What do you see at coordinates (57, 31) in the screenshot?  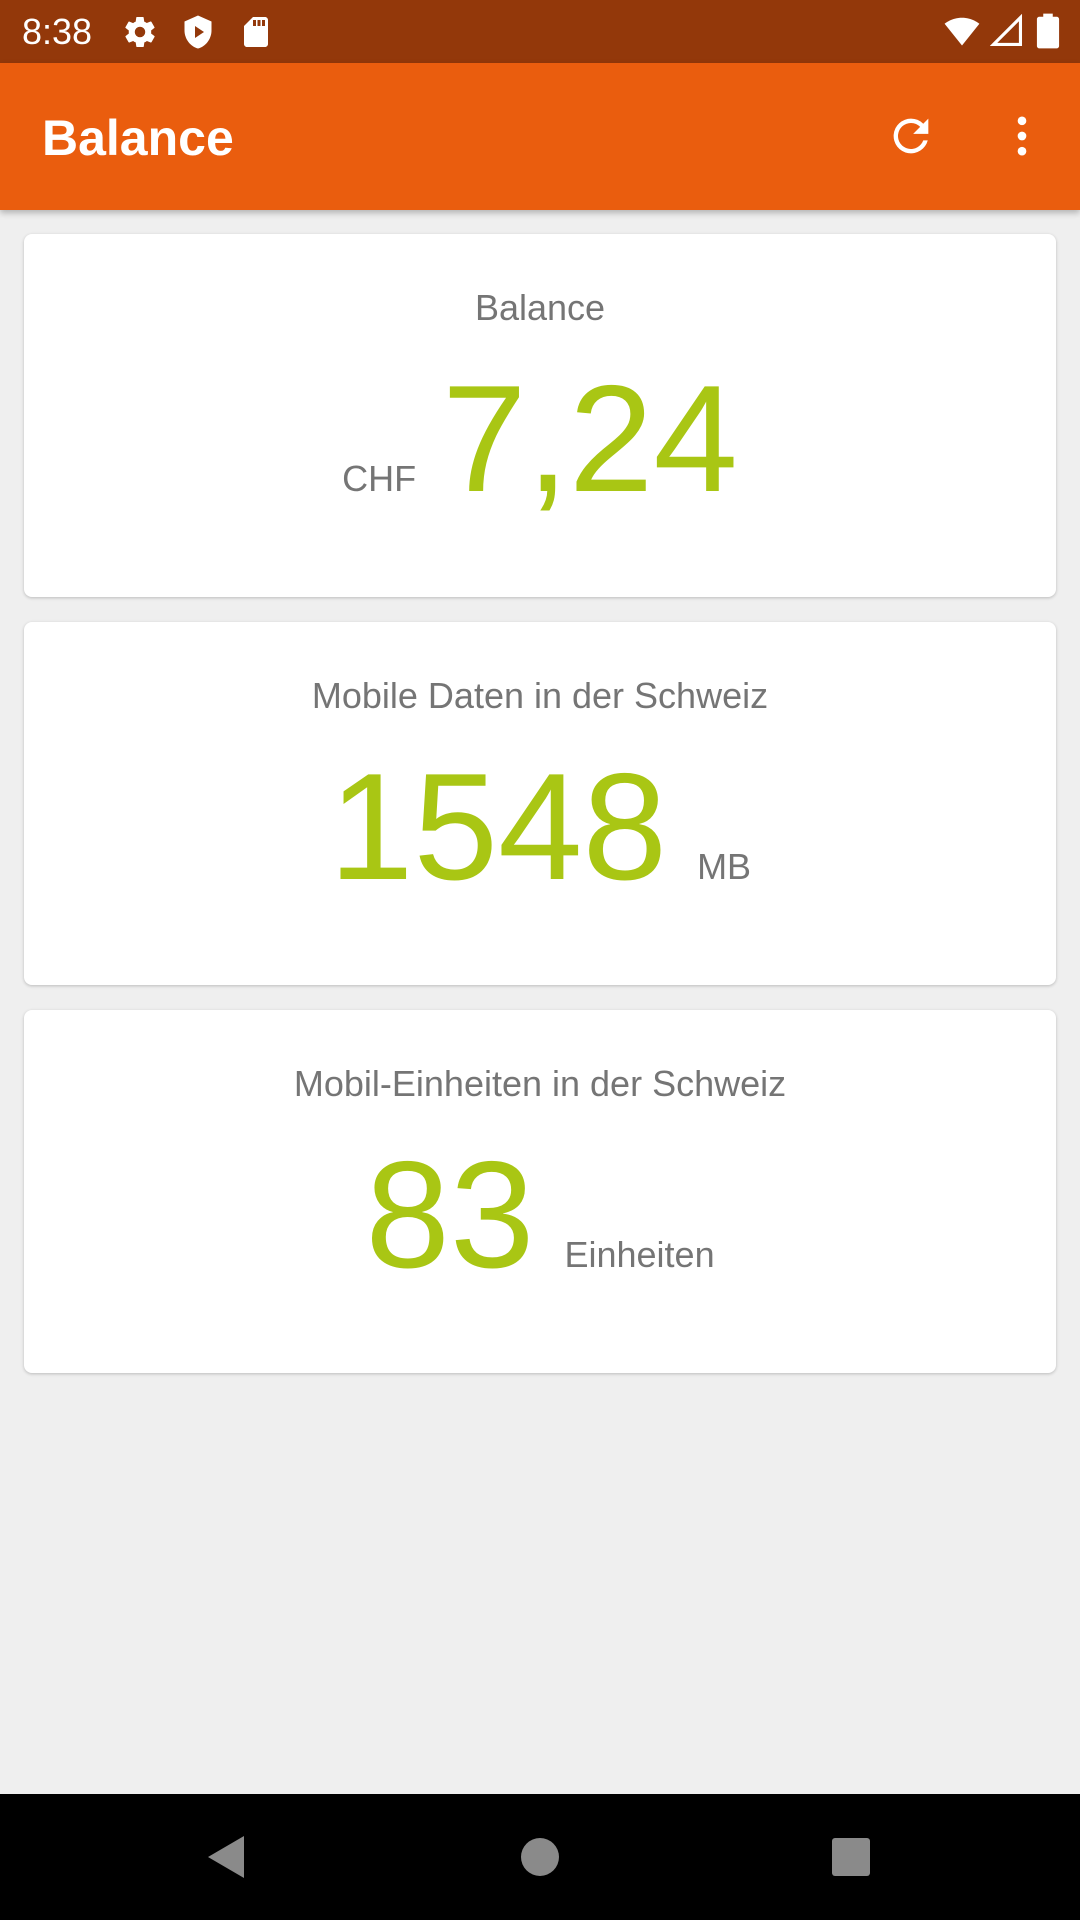 I see `status-time: 8:38` at bounding box center [57, 31].